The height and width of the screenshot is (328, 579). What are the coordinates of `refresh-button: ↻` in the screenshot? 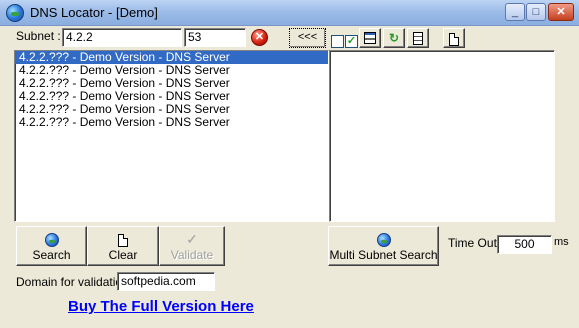 It's located at (394, 38).